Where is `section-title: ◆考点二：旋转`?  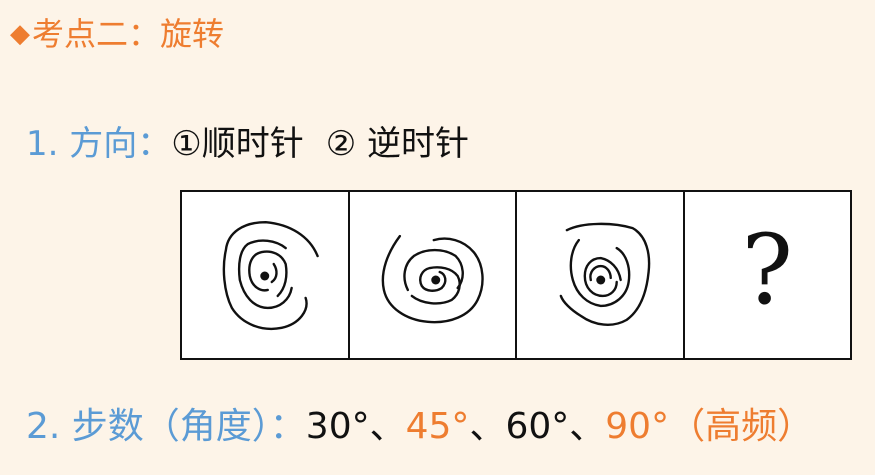
section-title: ◆考点二：旋转 is located at coordinates (117, 34).